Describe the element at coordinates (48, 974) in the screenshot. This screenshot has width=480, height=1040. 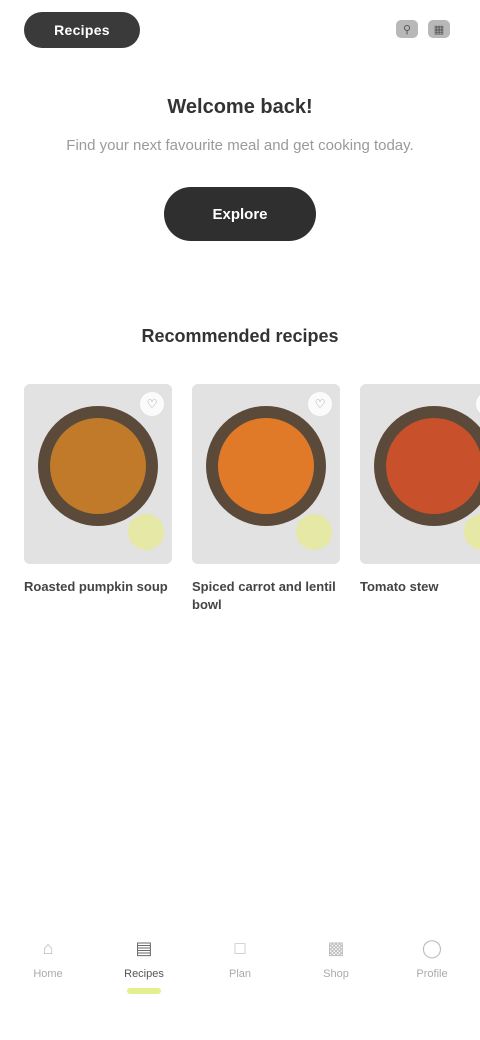
I see `nav-label: Home` at that location.